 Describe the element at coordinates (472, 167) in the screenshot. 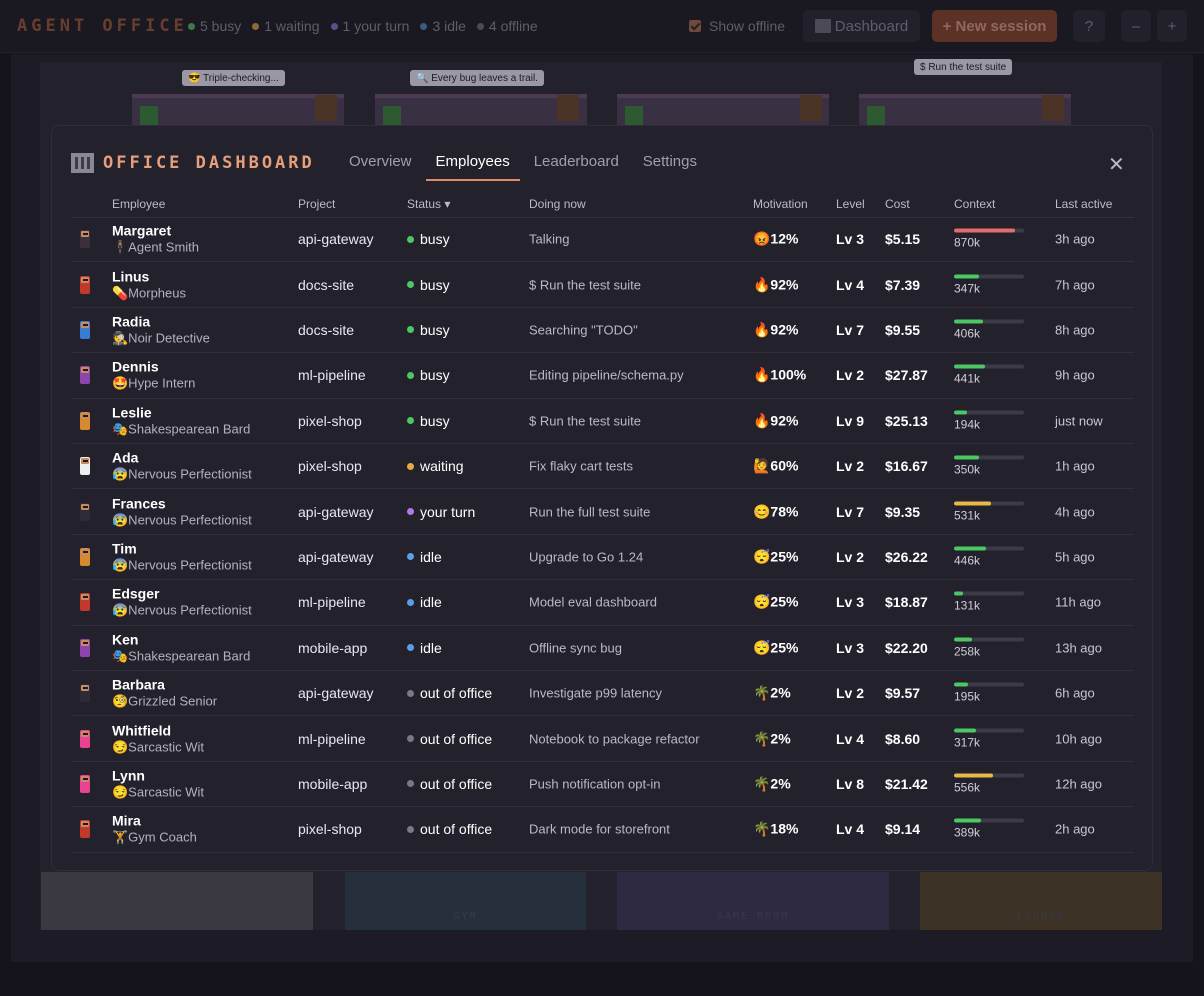

I see `tab-employees: Employees` at that location.